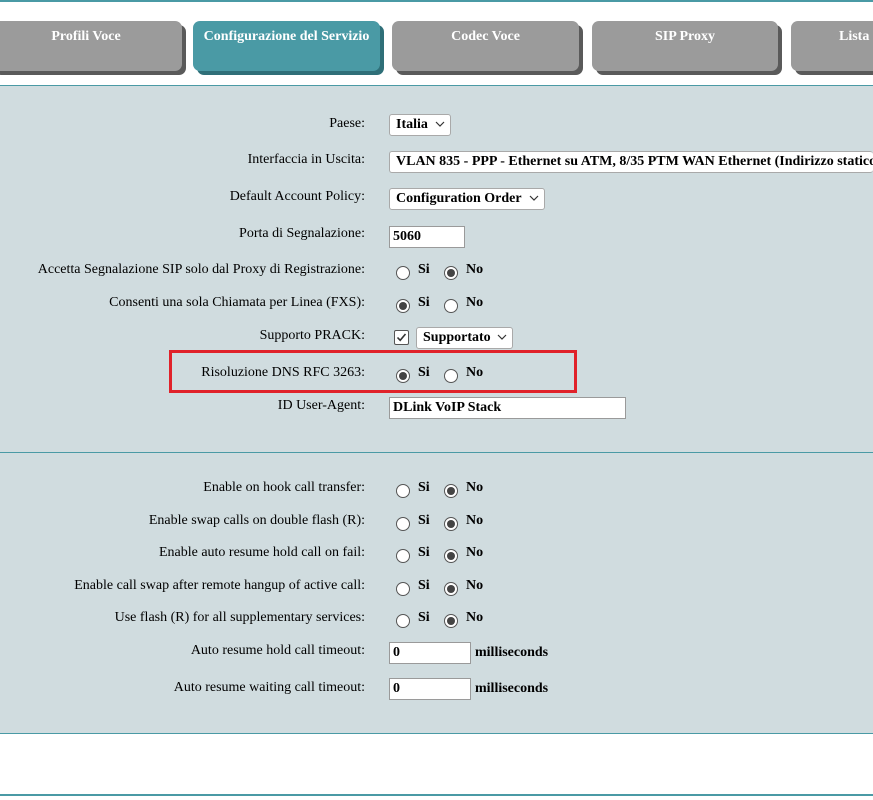  I want to click on account-policy-value: Configuration Order, so click(459, 198).